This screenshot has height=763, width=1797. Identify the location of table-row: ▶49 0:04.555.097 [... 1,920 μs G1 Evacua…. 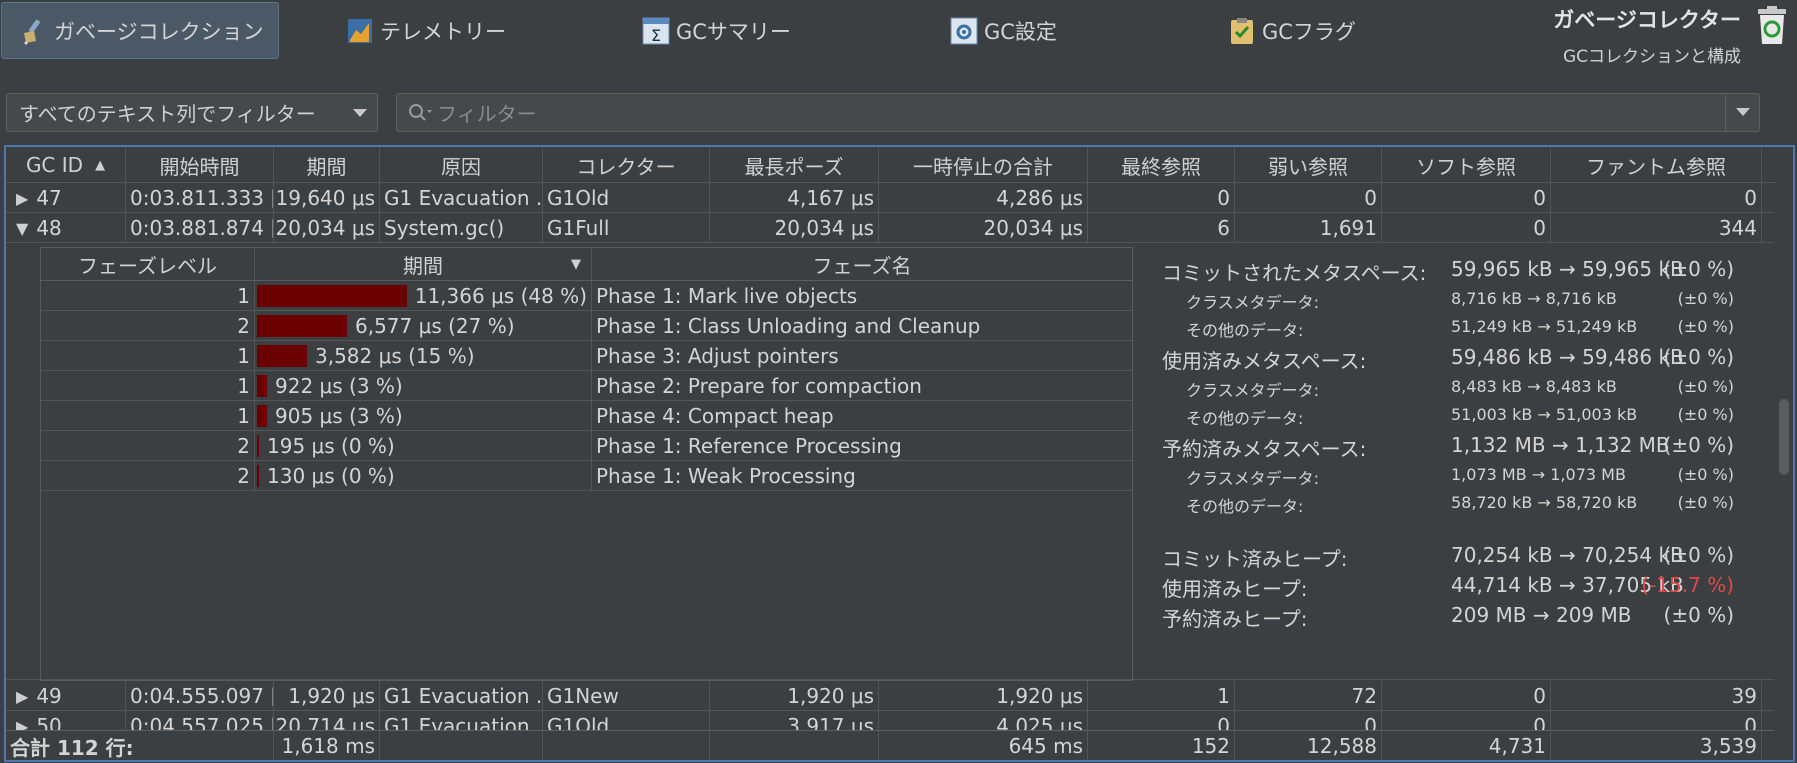
(891, 696).